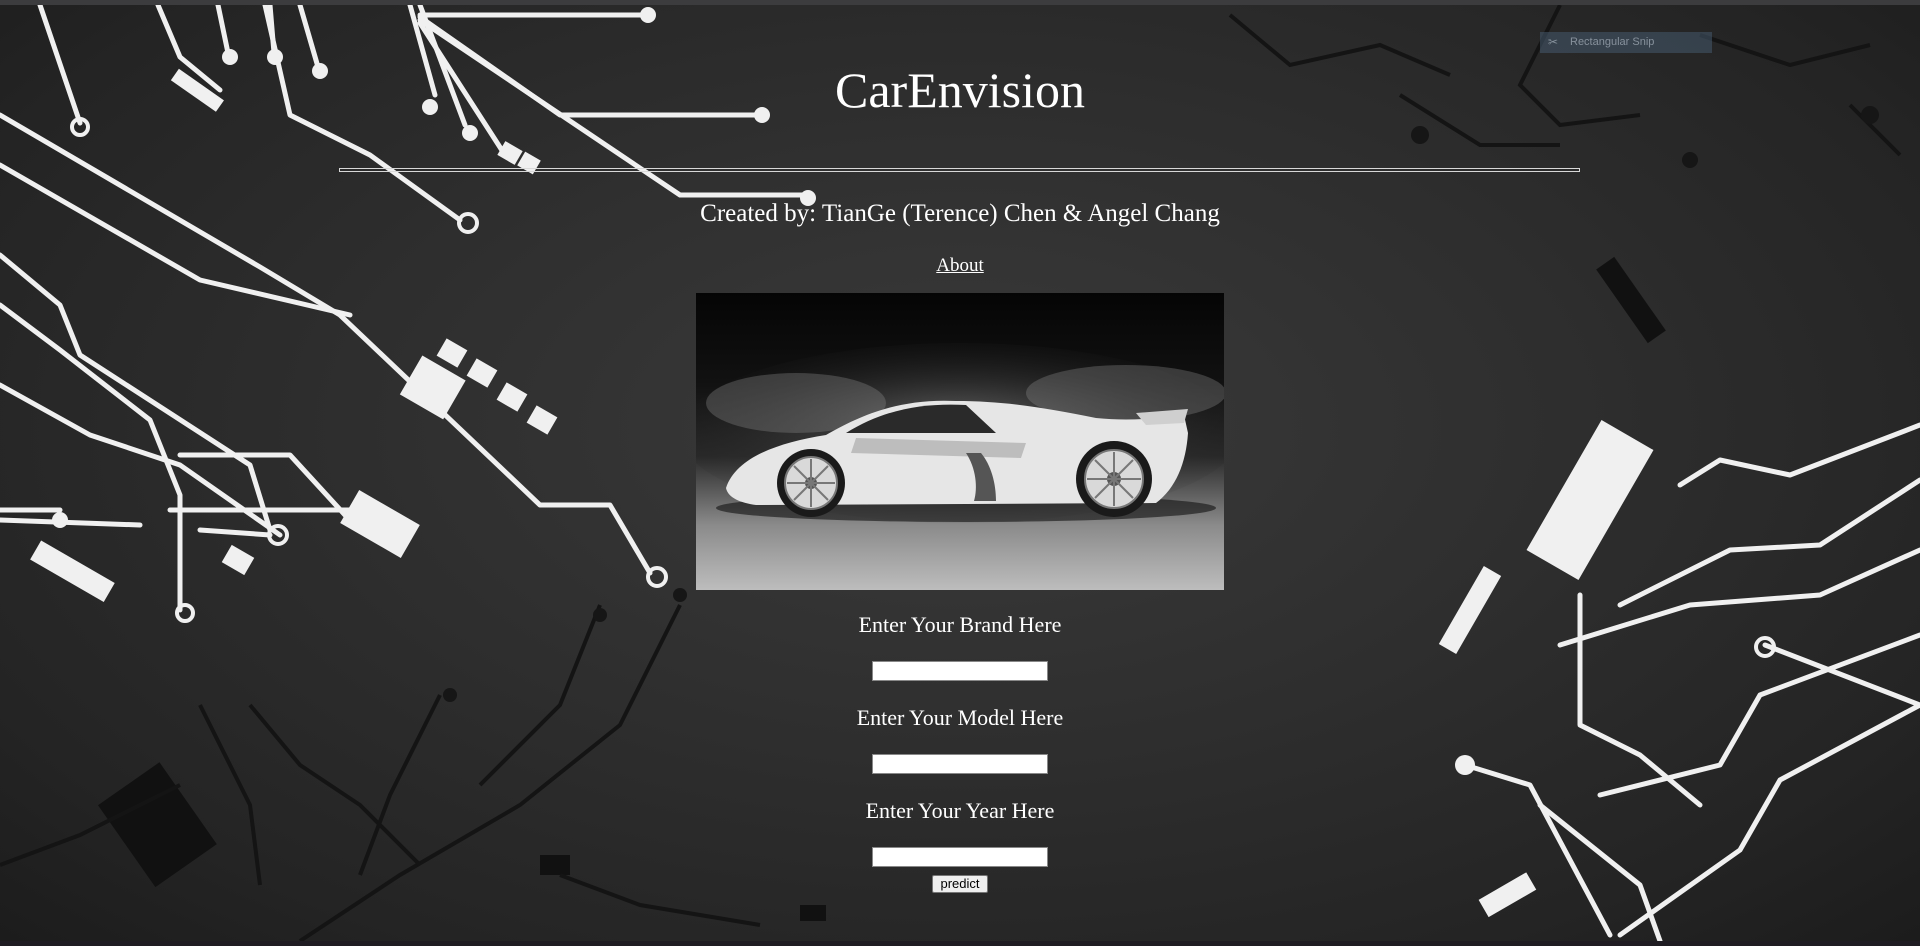 The image size is (1920, 946). Describe the element at coordinates (960, 857) in the screenshot. I see `year-input` at that location.